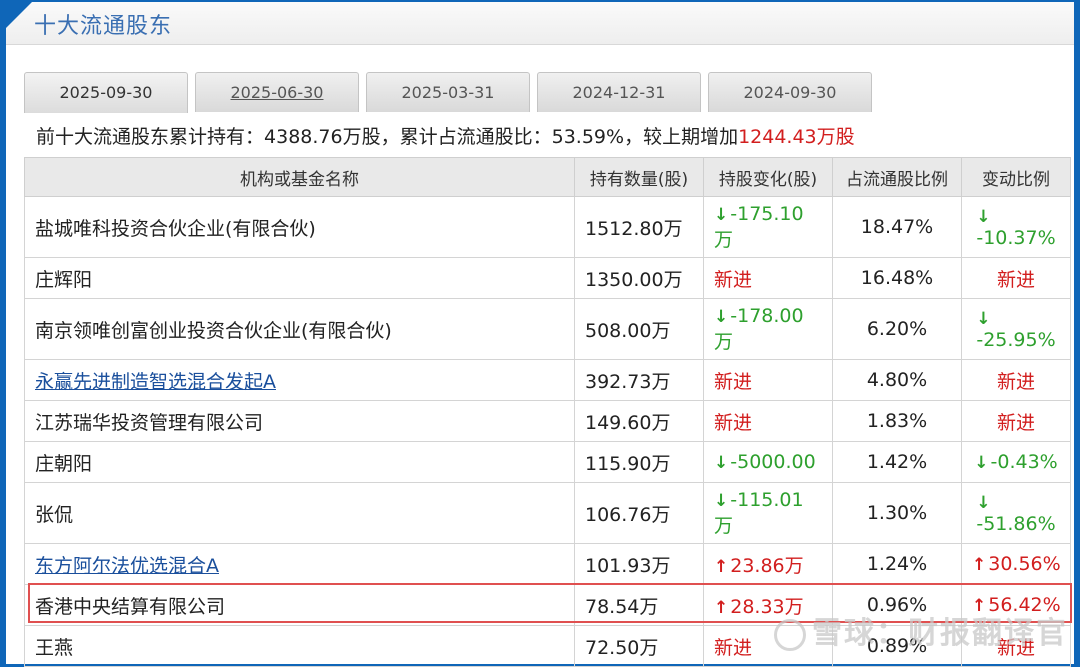 This screenshot has width=1080, height=667. I want to click on table-row: 永赢先进制造智选混合发起A 392.73万 新进 4.80% 新进, so click(547, 380).